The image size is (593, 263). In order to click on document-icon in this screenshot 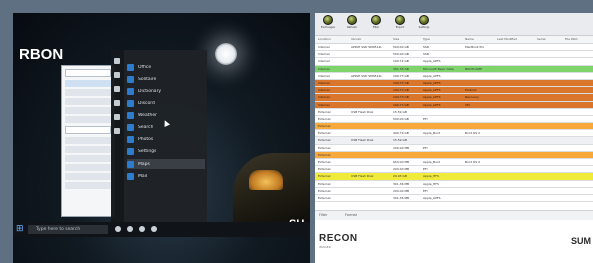, I will do `click(117, 89)`.